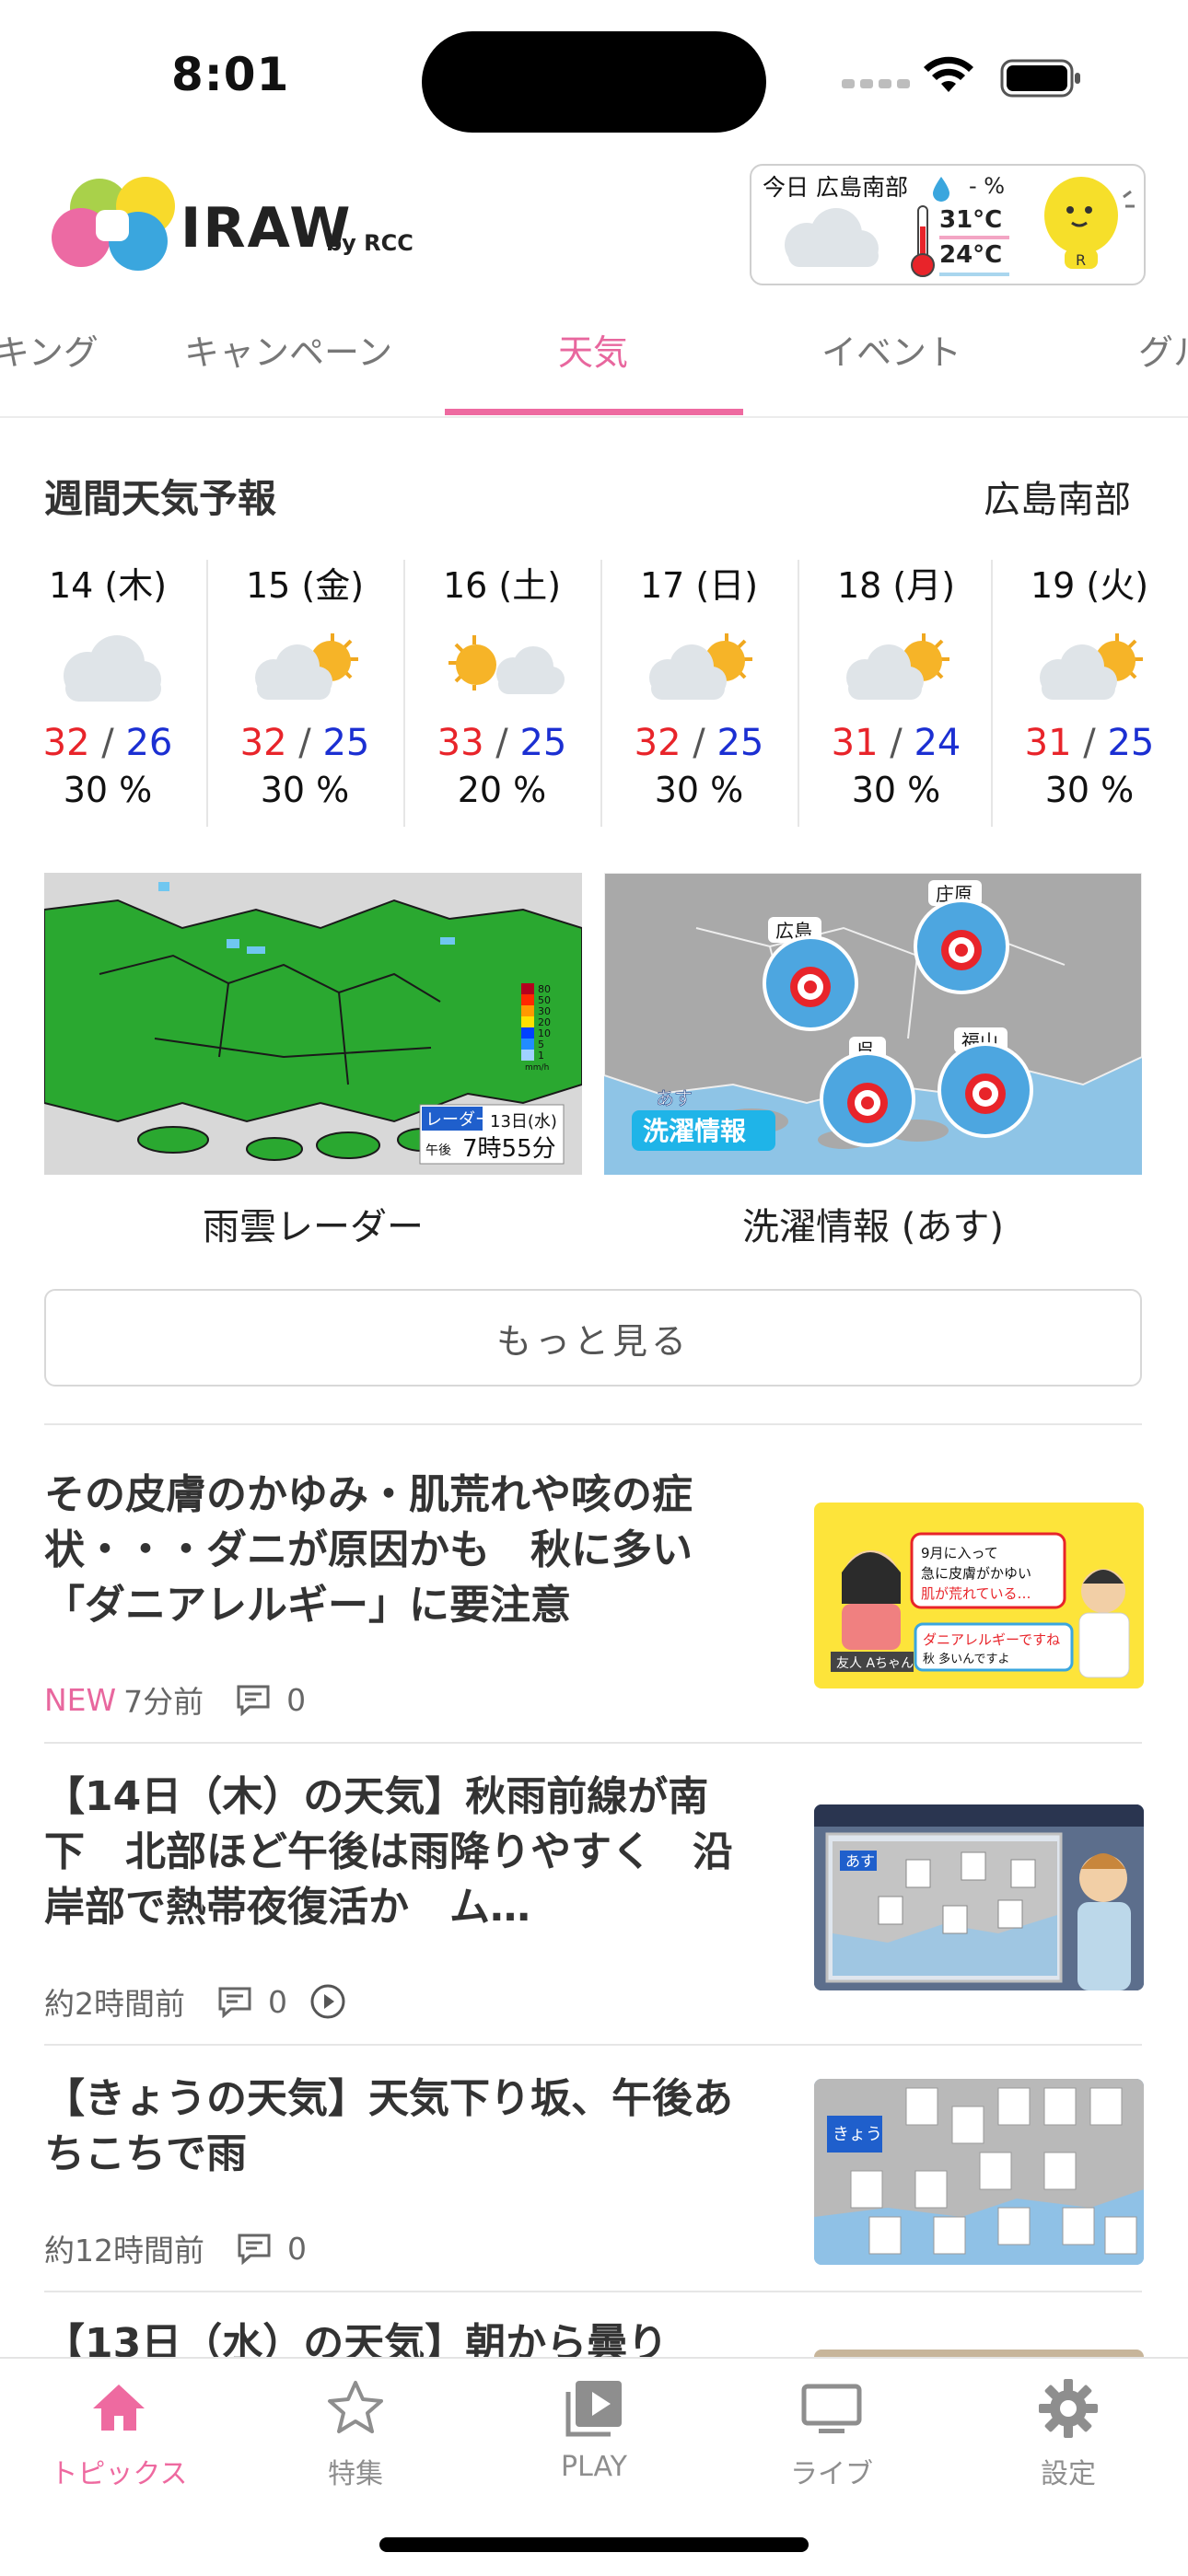 This screenshot has height=2576, width=1188. I want to click on list-divider, so click(593, 1424).